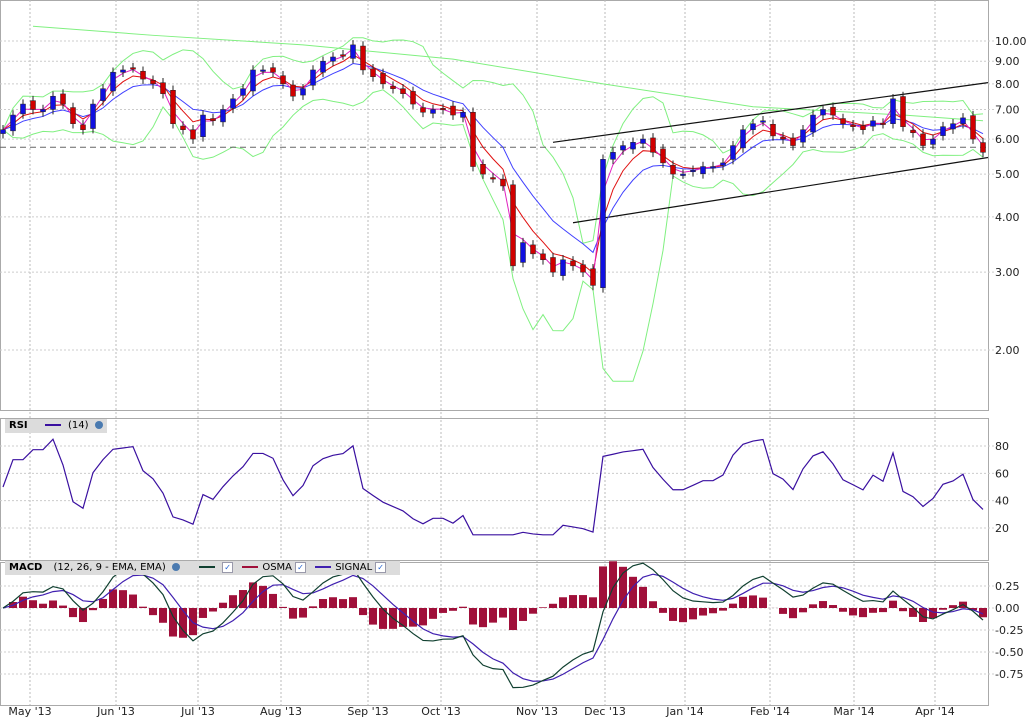 This screenshot has width=1034, height=723. What do you see at coordinates (29, 711) in the screenshot?
I see `x-tick-label: May '13` at bounding box center [29, 711].